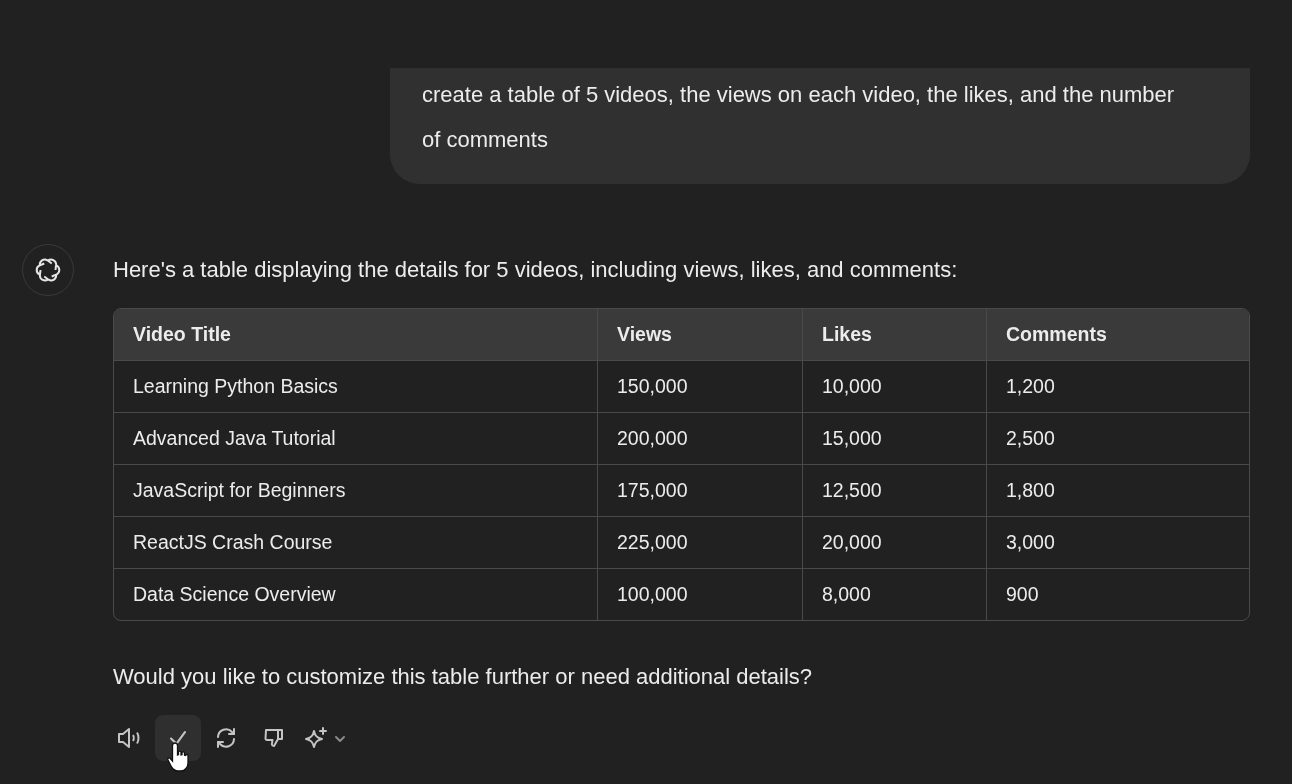 The height and width of the screenshot is (784, 1292). I want to click on table-cell: 2,500, so click(1118, 438).